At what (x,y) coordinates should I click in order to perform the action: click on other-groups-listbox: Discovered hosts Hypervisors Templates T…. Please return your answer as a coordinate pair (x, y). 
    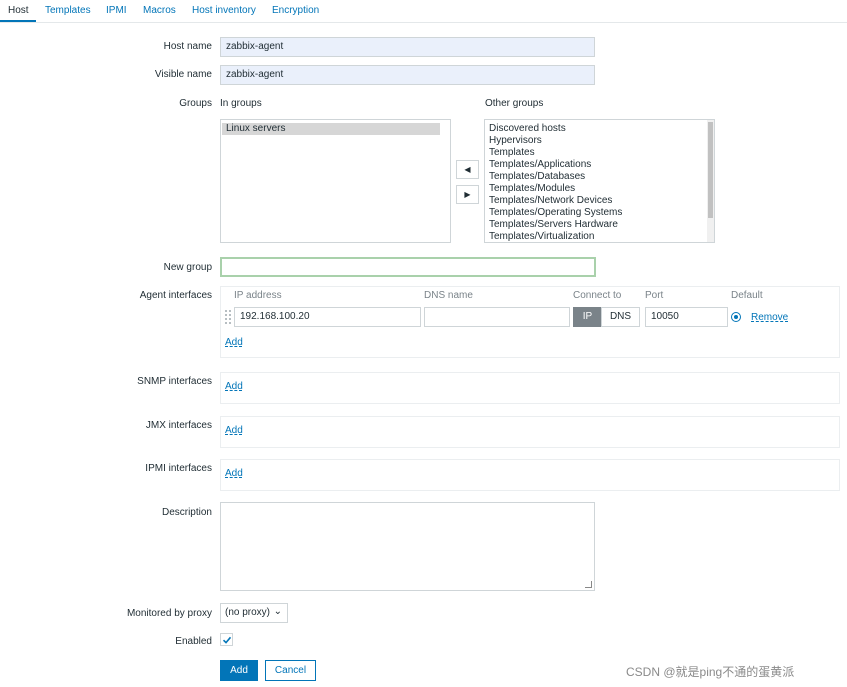
    Looking at the image, I should click on (599, 181).